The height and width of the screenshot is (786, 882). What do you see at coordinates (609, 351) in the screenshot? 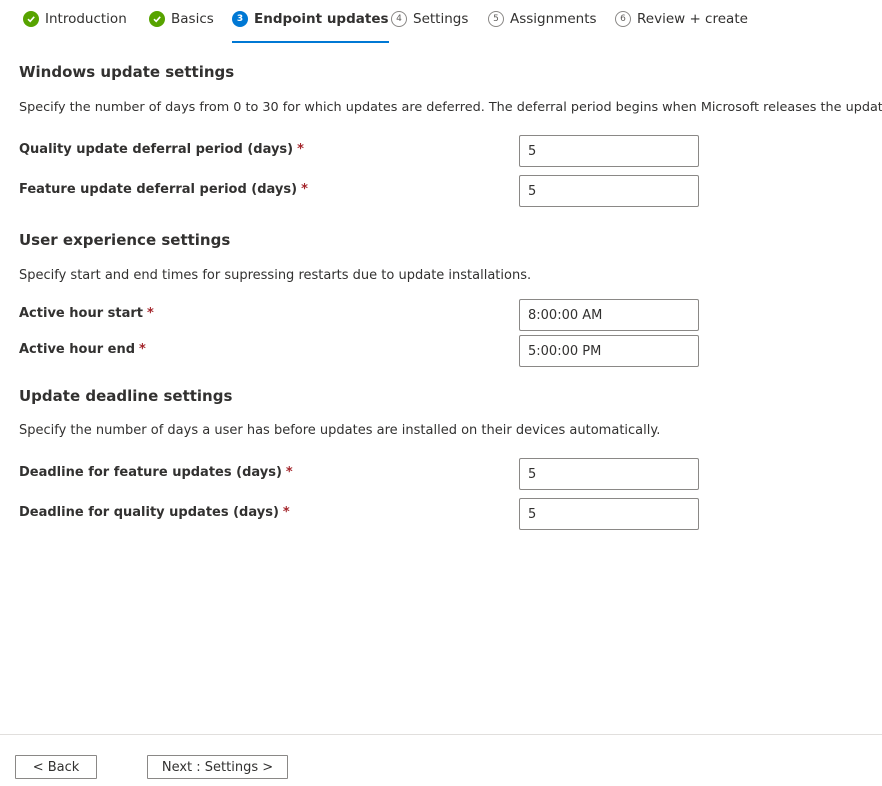
I see `active-hour-end-input` at bounding box center [609, 351].